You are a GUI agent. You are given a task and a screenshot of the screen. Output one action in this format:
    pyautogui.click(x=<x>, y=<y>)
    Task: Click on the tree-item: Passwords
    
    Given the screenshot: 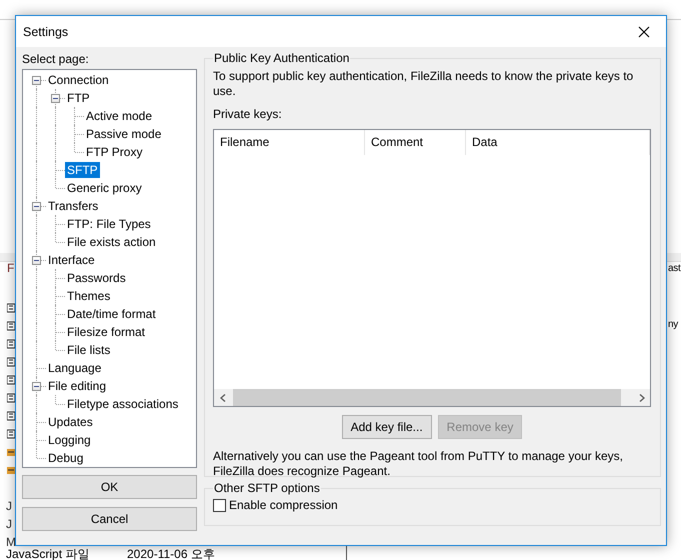 What is the action you would take?
    pyautogui.click(x=96, y=278)
    